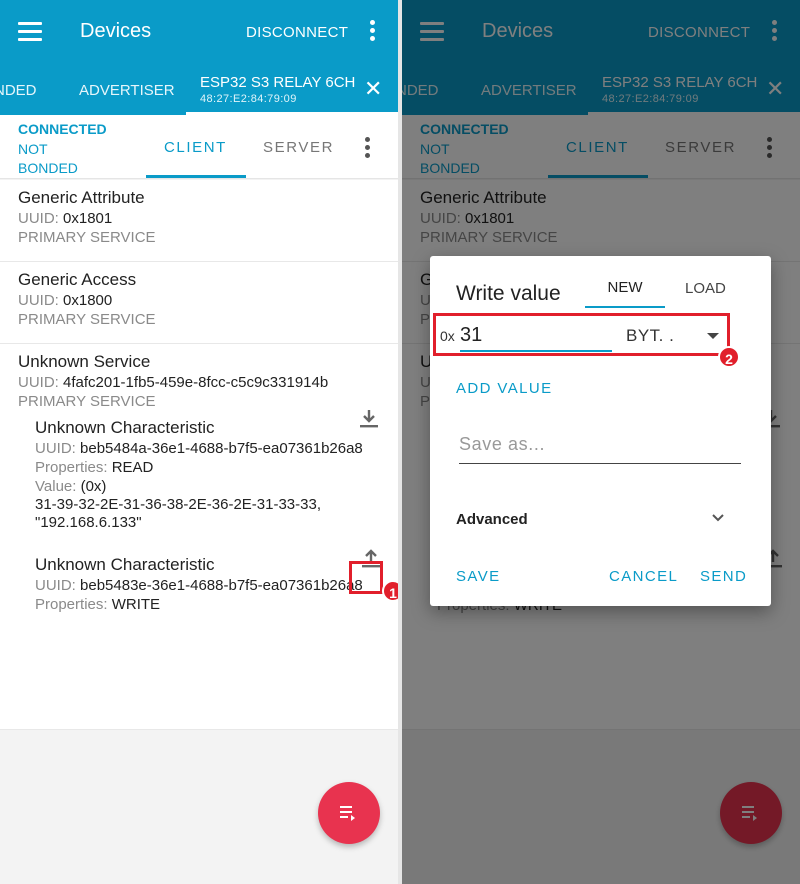 The image size is (800, 884). I want to click on service-name: Unknown Service, so click(84, 361).